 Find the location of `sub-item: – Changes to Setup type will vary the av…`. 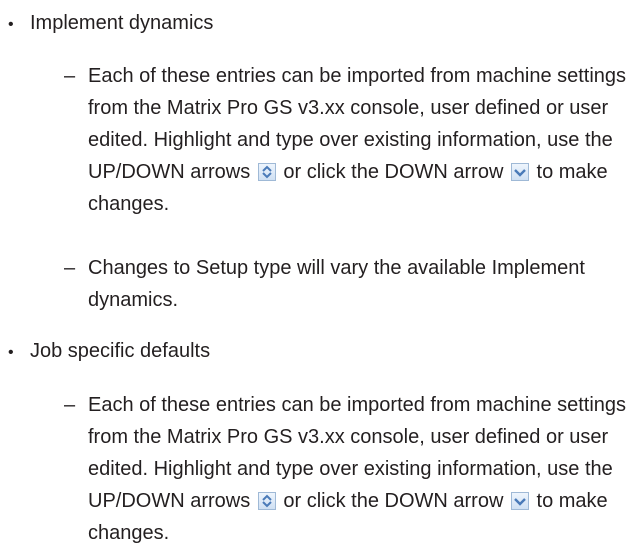

sub-item: – Changes to Setup type will vary the av… is located at coordinates (354, 284).